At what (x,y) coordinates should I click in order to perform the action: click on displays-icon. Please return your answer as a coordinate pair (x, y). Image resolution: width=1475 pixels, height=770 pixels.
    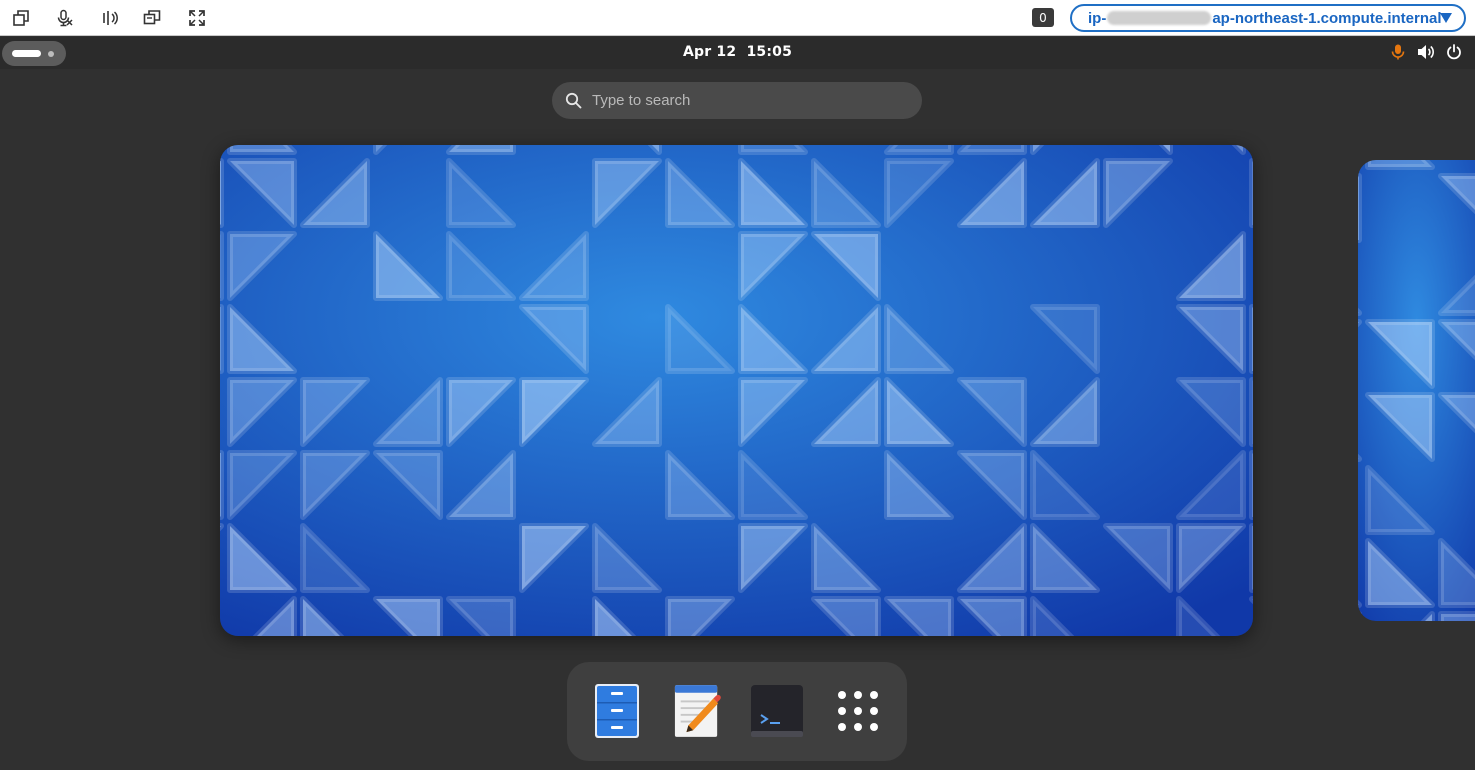
    Looking at the image, I should click on (152, 17).